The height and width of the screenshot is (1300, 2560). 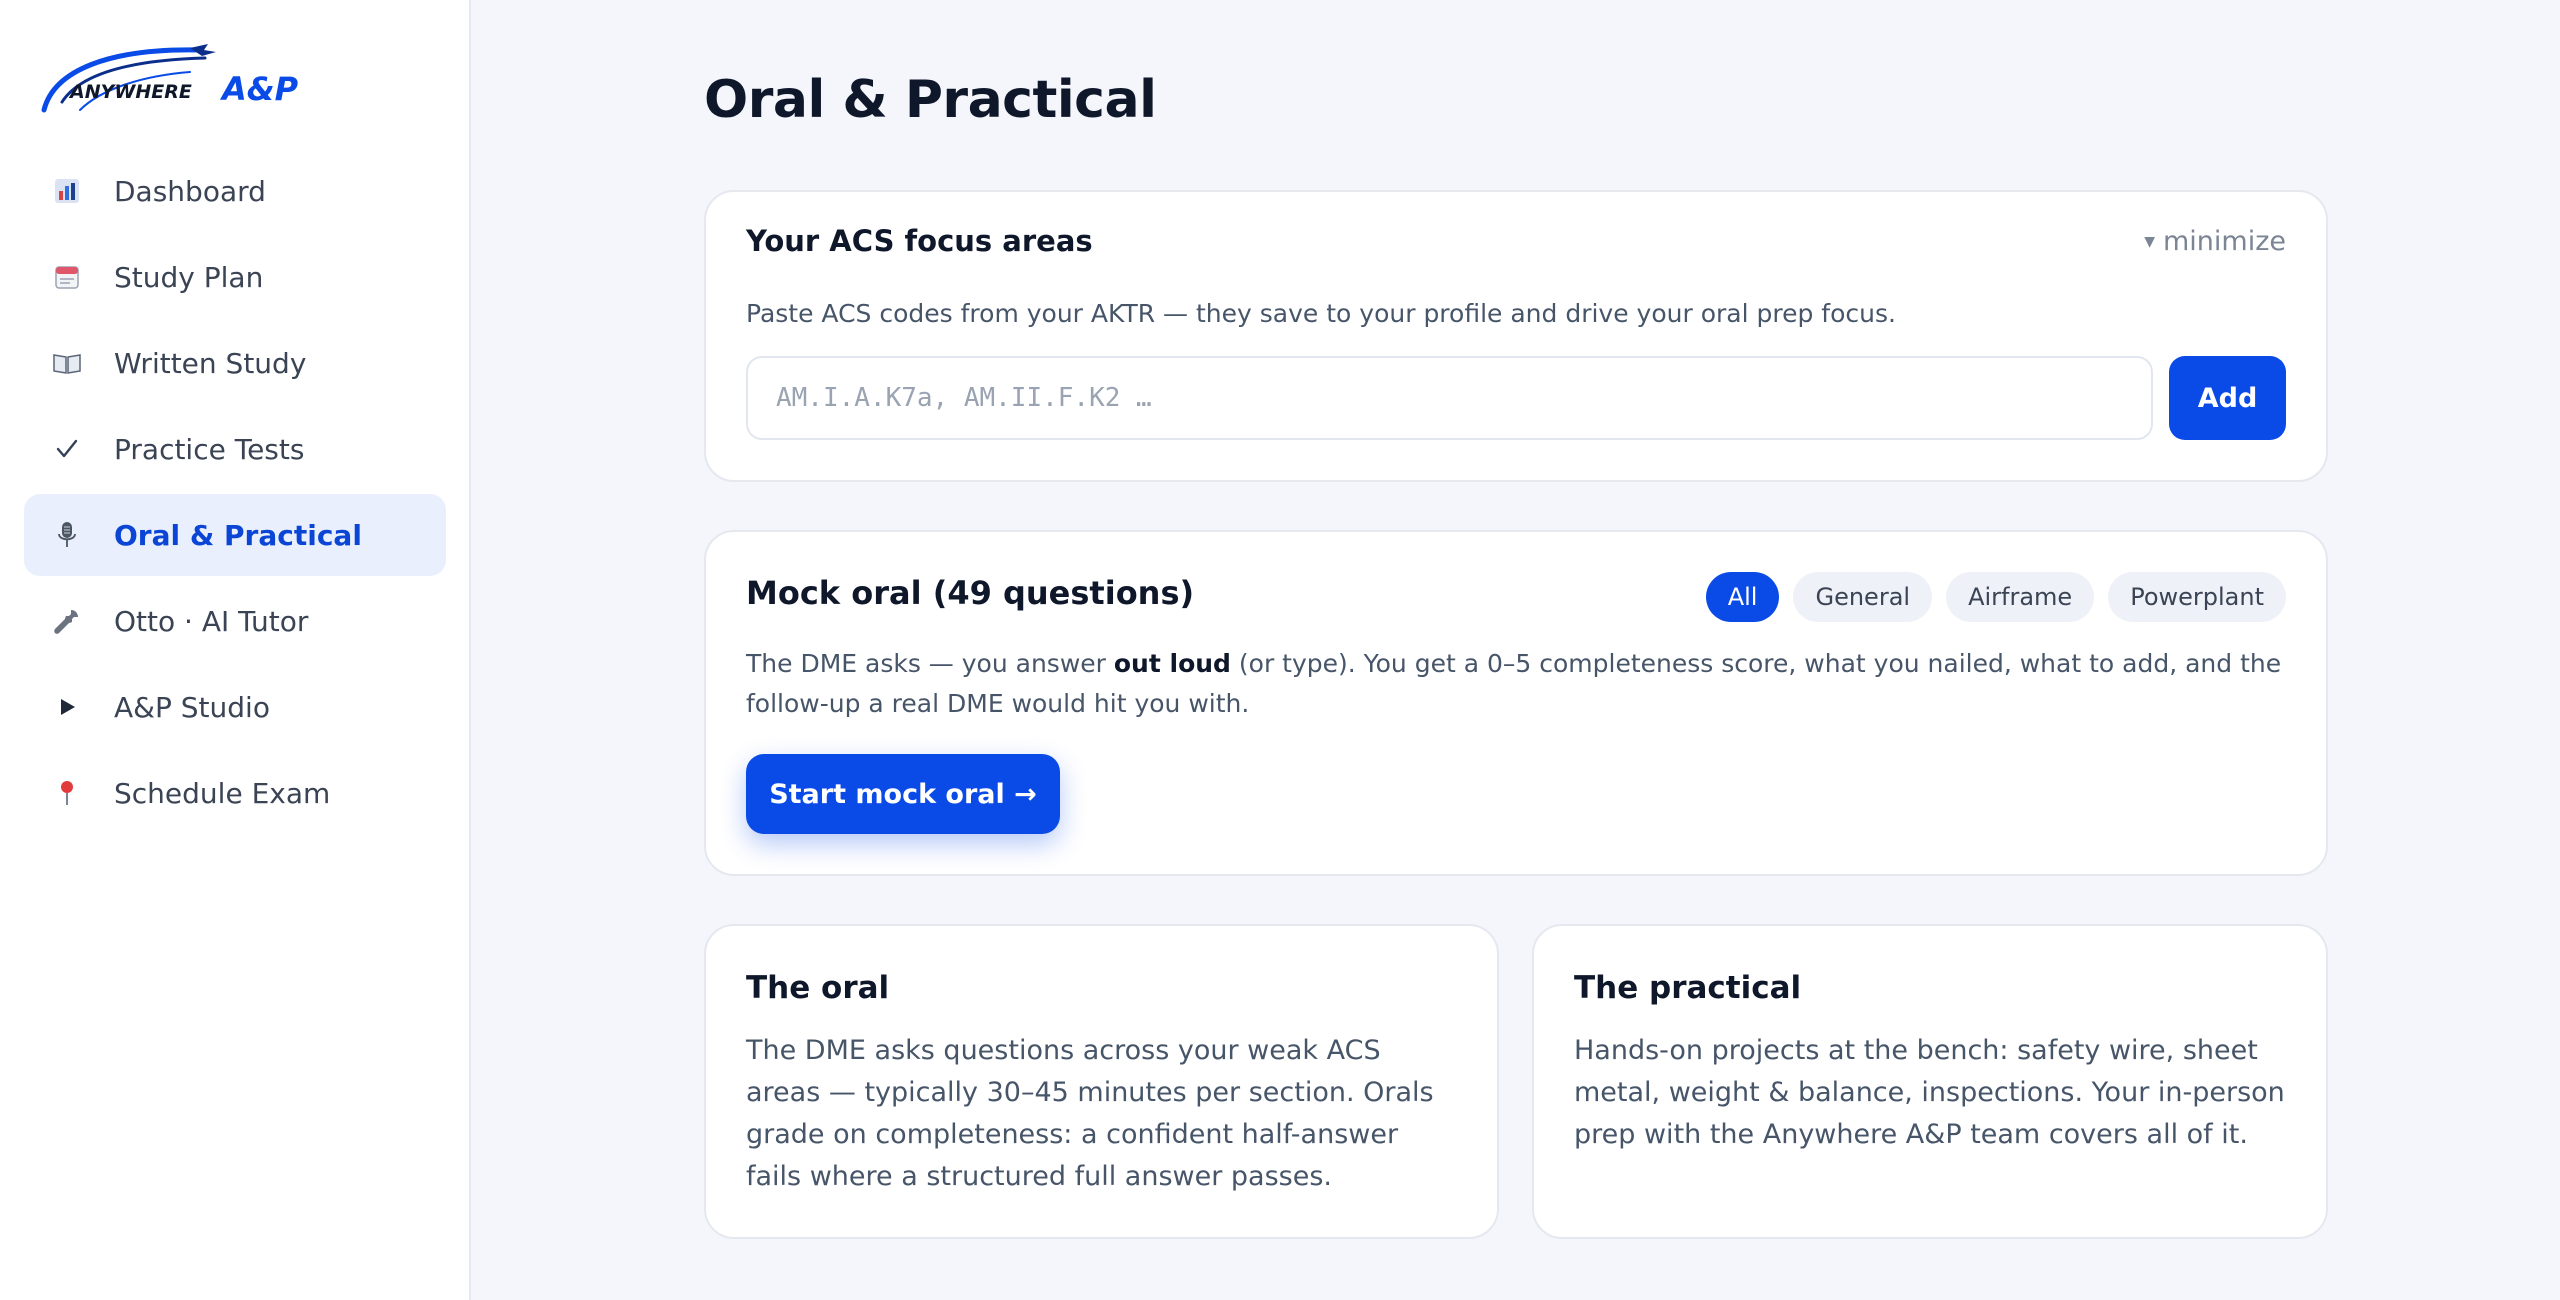 What do you see at coordinates (2197, 597) in the screenshot?
I see `filter-chip-powerplant: Powerplant` at bounding box center [2197, 597].